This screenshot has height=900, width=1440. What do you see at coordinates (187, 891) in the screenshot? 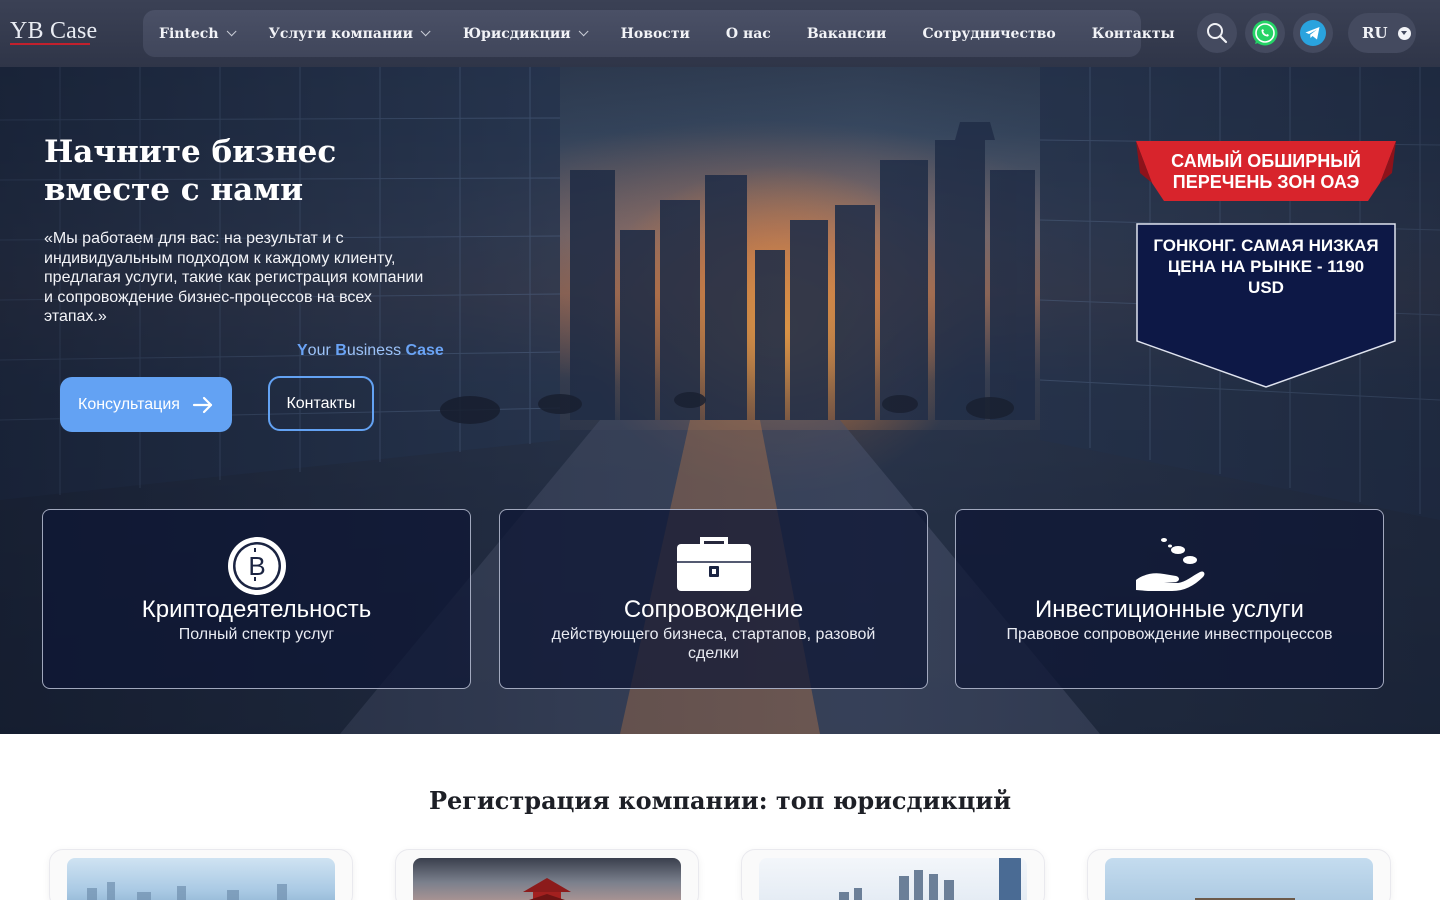
I see `city-skyline-image` at bounding box center [187, 891].